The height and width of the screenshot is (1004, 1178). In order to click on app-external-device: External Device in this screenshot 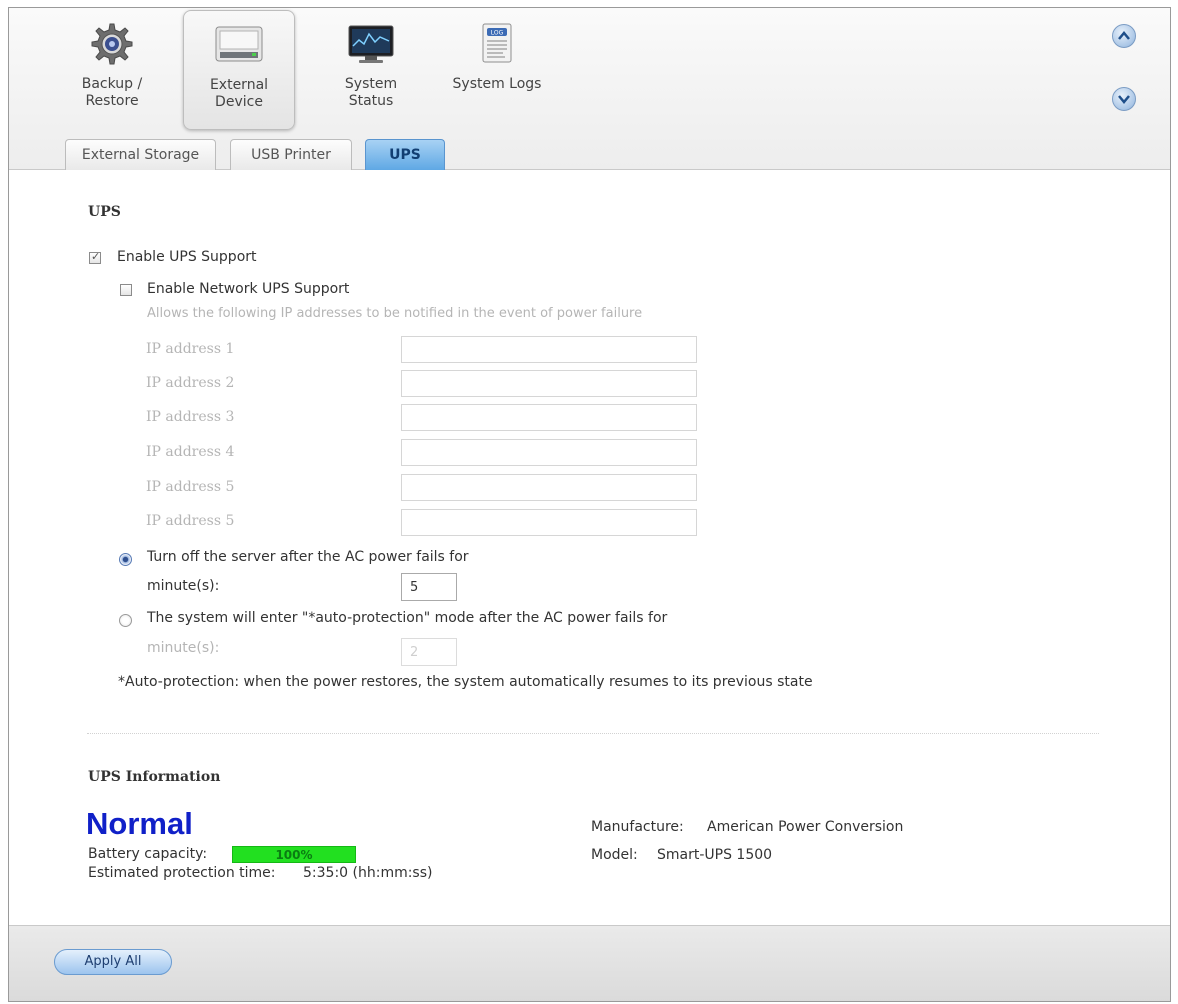, I will do `click(239, 70)`.